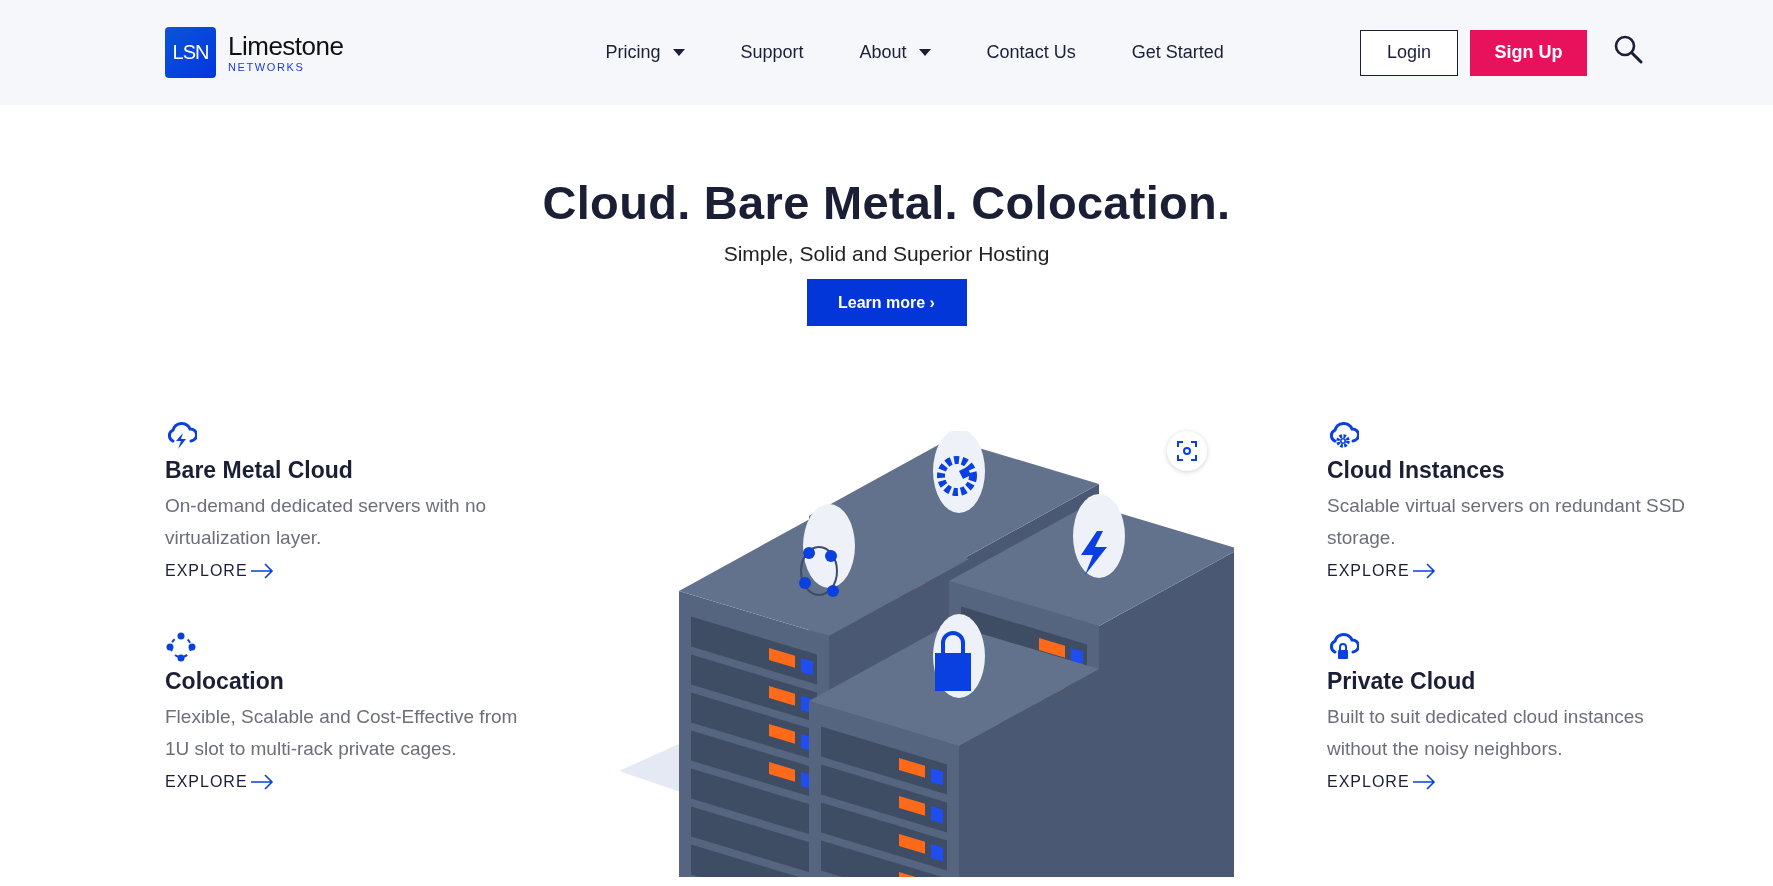  I want to click on nav-link: Pricing, so click(645, 52).